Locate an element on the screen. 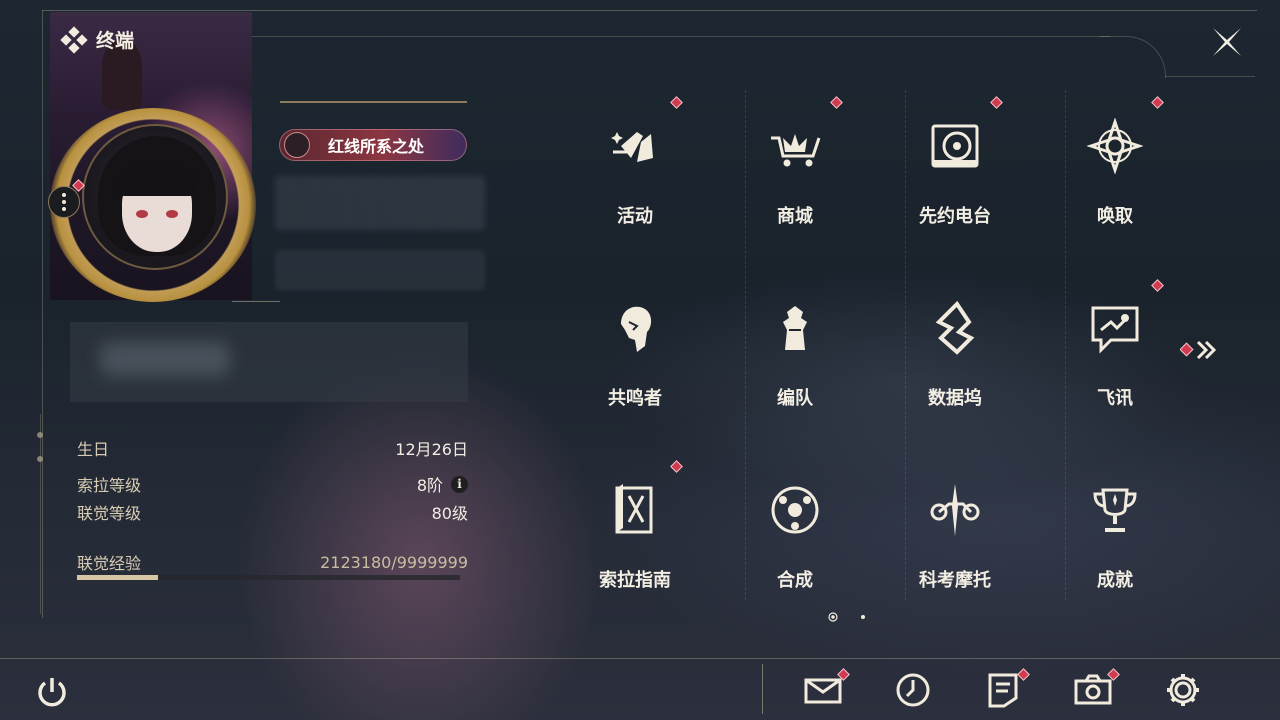  bottom-bar-line is located at coordinates (640, 658).